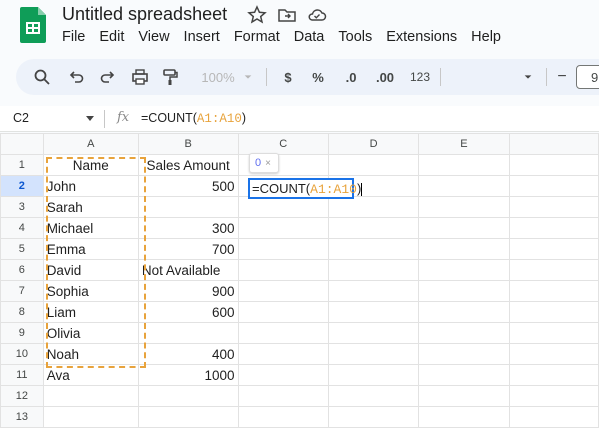 The width and height of the screenshot is (599, 428). What do you see at coordinates (420, 77) in the screenshot?
I see `more-formats-button: 123` at bounding box center [420, 77].